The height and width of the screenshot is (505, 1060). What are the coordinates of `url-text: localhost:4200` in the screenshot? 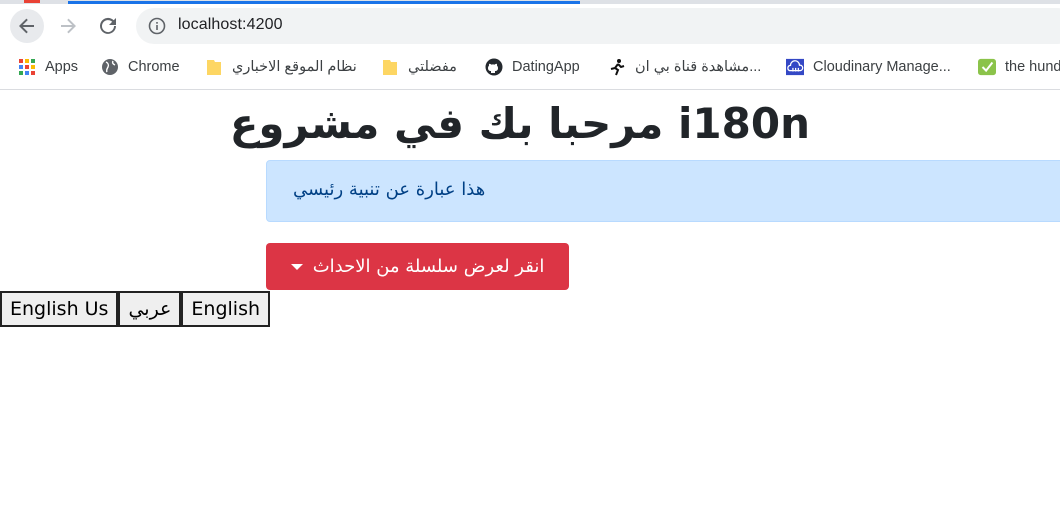 It's located at (230, 24).